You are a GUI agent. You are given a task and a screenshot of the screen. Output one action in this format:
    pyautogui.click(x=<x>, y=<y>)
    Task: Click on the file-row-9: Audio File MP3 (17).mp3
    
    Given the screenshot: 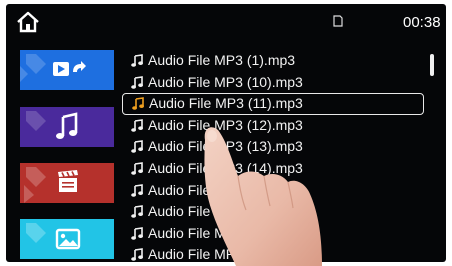 What is the action you would take?
    pyautogui.click(x=273, y=234)
    